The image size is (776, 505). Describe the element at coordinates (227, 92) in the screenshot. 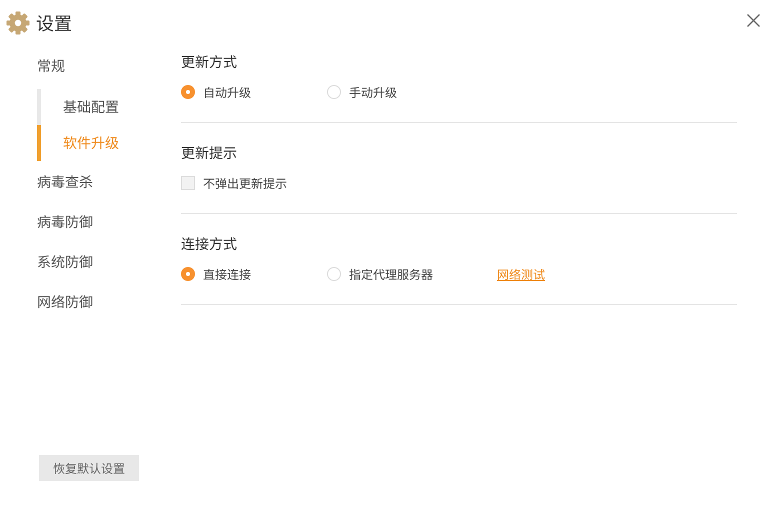

I see `option-label: 自动升级` at that location.